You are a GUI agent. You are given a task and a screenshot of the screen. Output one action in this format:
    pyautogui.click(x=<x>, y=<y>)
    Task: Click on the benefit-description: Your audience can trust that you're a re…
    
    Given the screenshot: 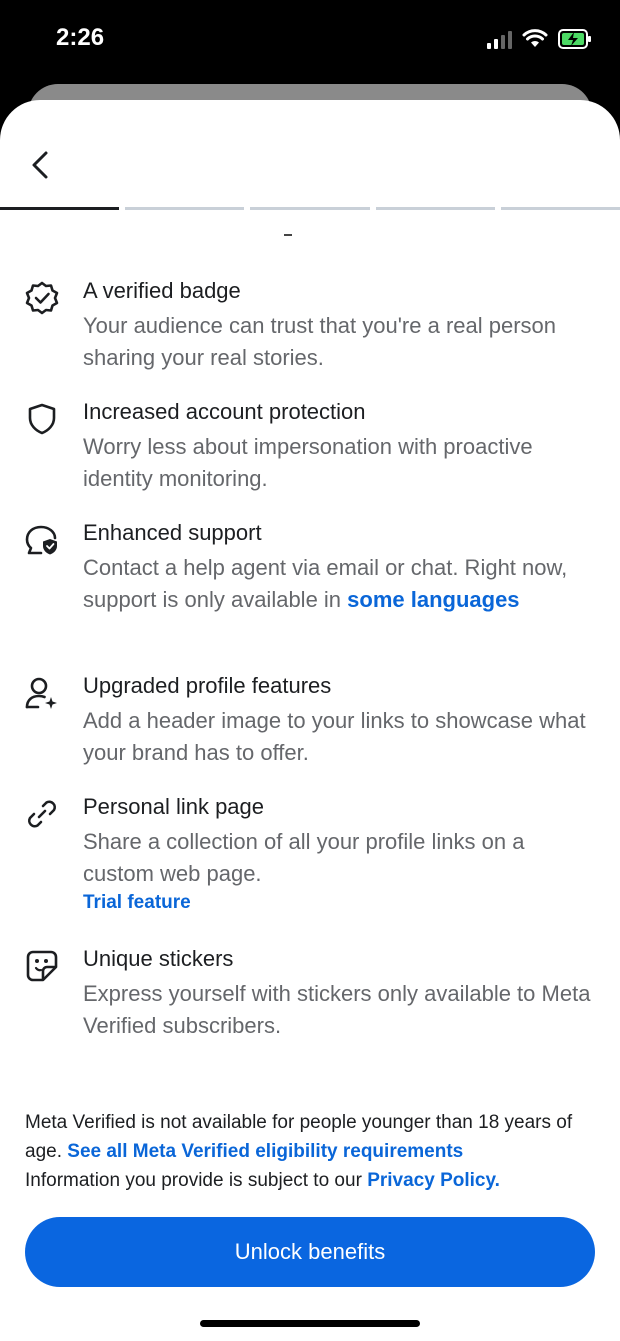 What is the action you would take?
    pyautogui.click(x=320, y=341)
    